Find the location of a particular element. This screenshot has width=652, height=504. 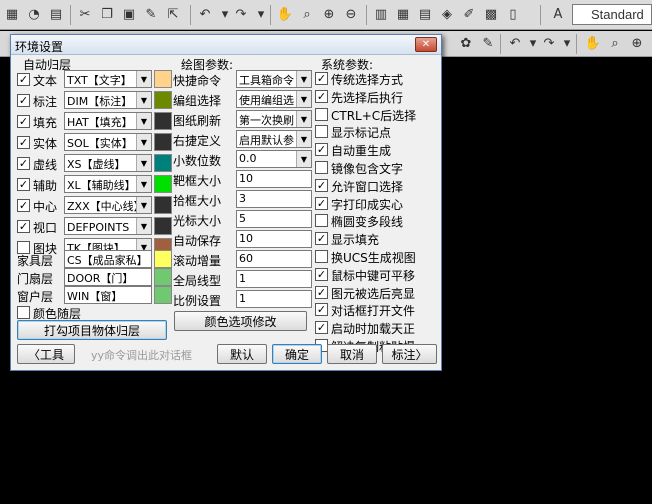

sys-param-row: 镜像包含文字 is located at coordinates (375, 167).